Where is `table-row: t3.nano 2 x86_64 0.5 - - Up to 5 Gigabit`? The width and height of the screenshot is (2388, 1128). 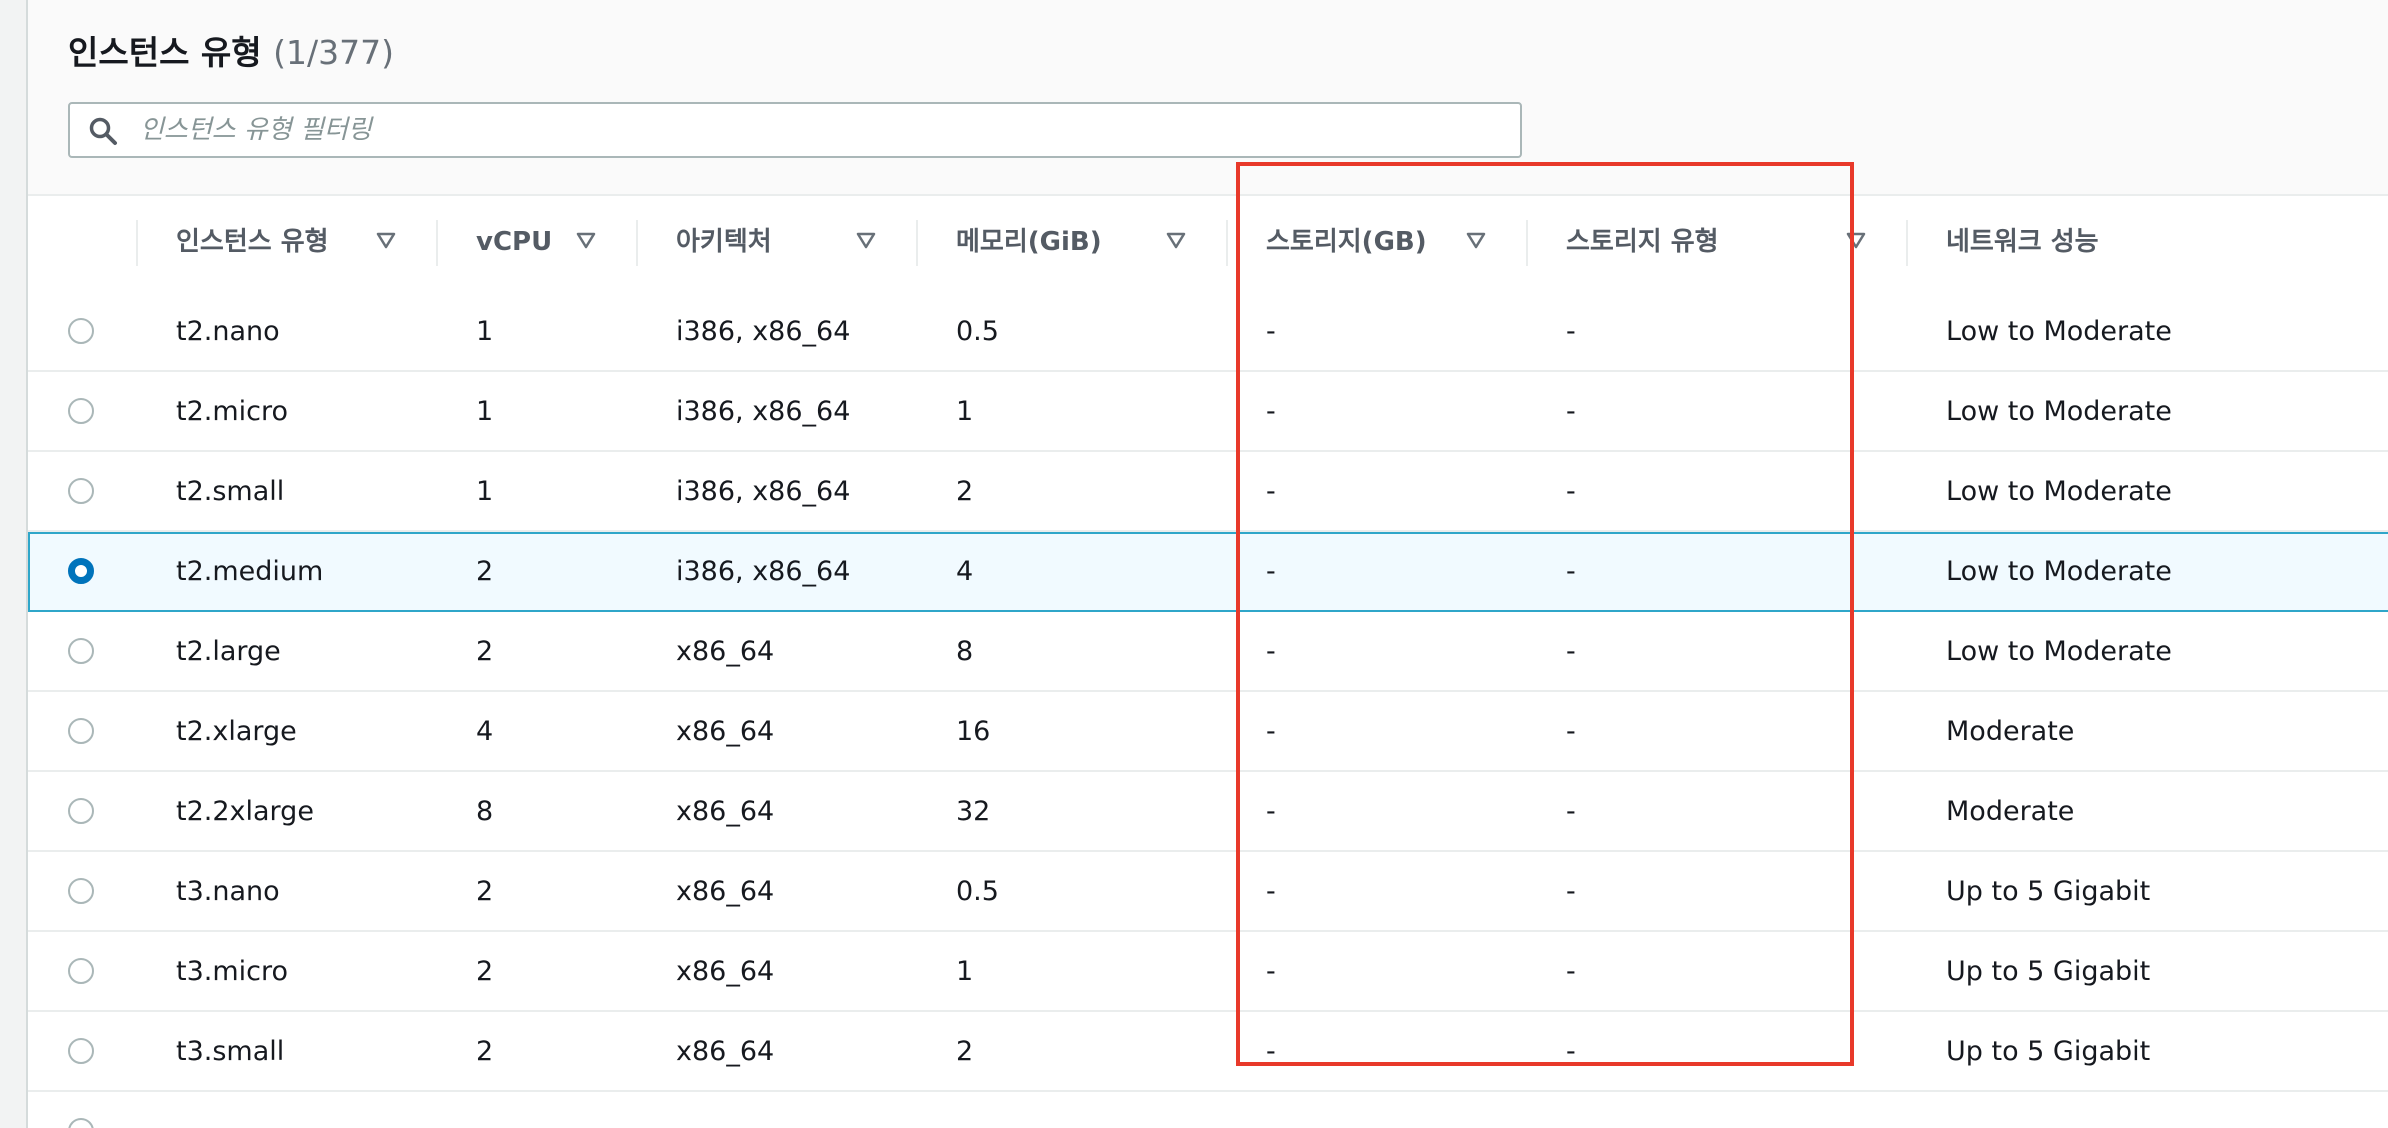
table-row: t3.nano 2 x86_64 0.5 - - Up to 5 Gigabit is located at coordinates (1208, 892).